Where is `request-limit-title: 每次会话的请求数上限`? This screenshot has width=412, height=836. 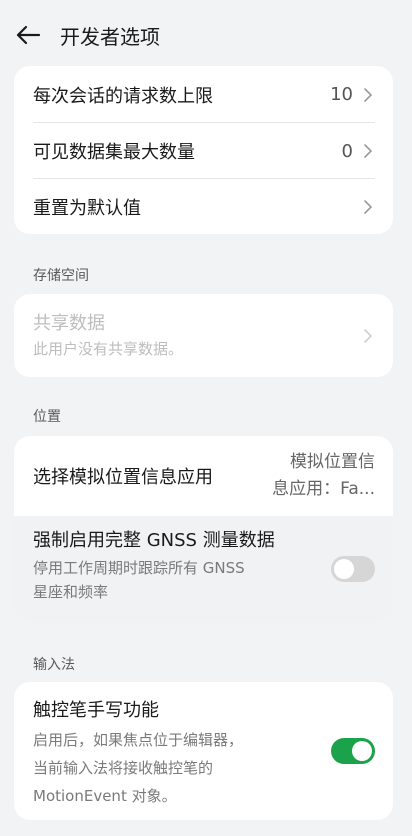
request-limit-title: 每次会话的请求数上限 is located at coordinates (123, 96).